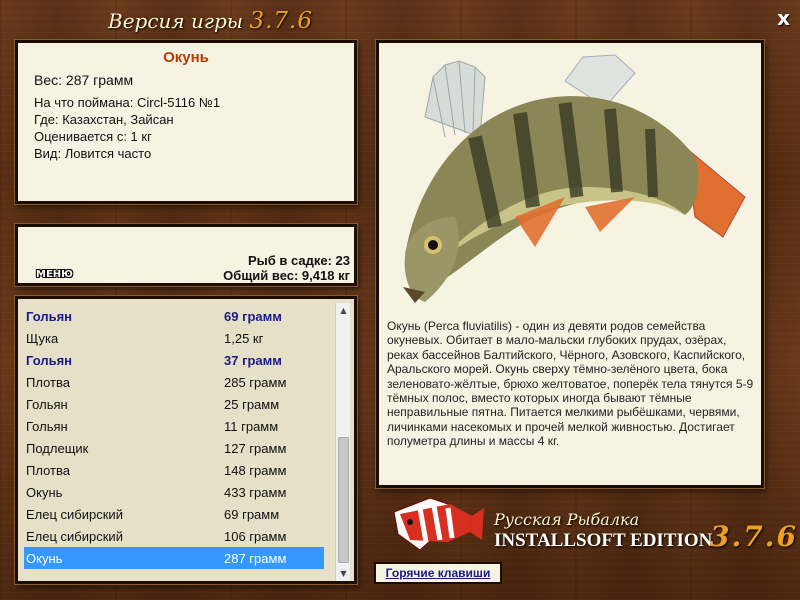 The image size is (800, 600). Describe the element at coordinates (42, 338) in the screenshot. I see `catch-item-name: Щука` at that location.